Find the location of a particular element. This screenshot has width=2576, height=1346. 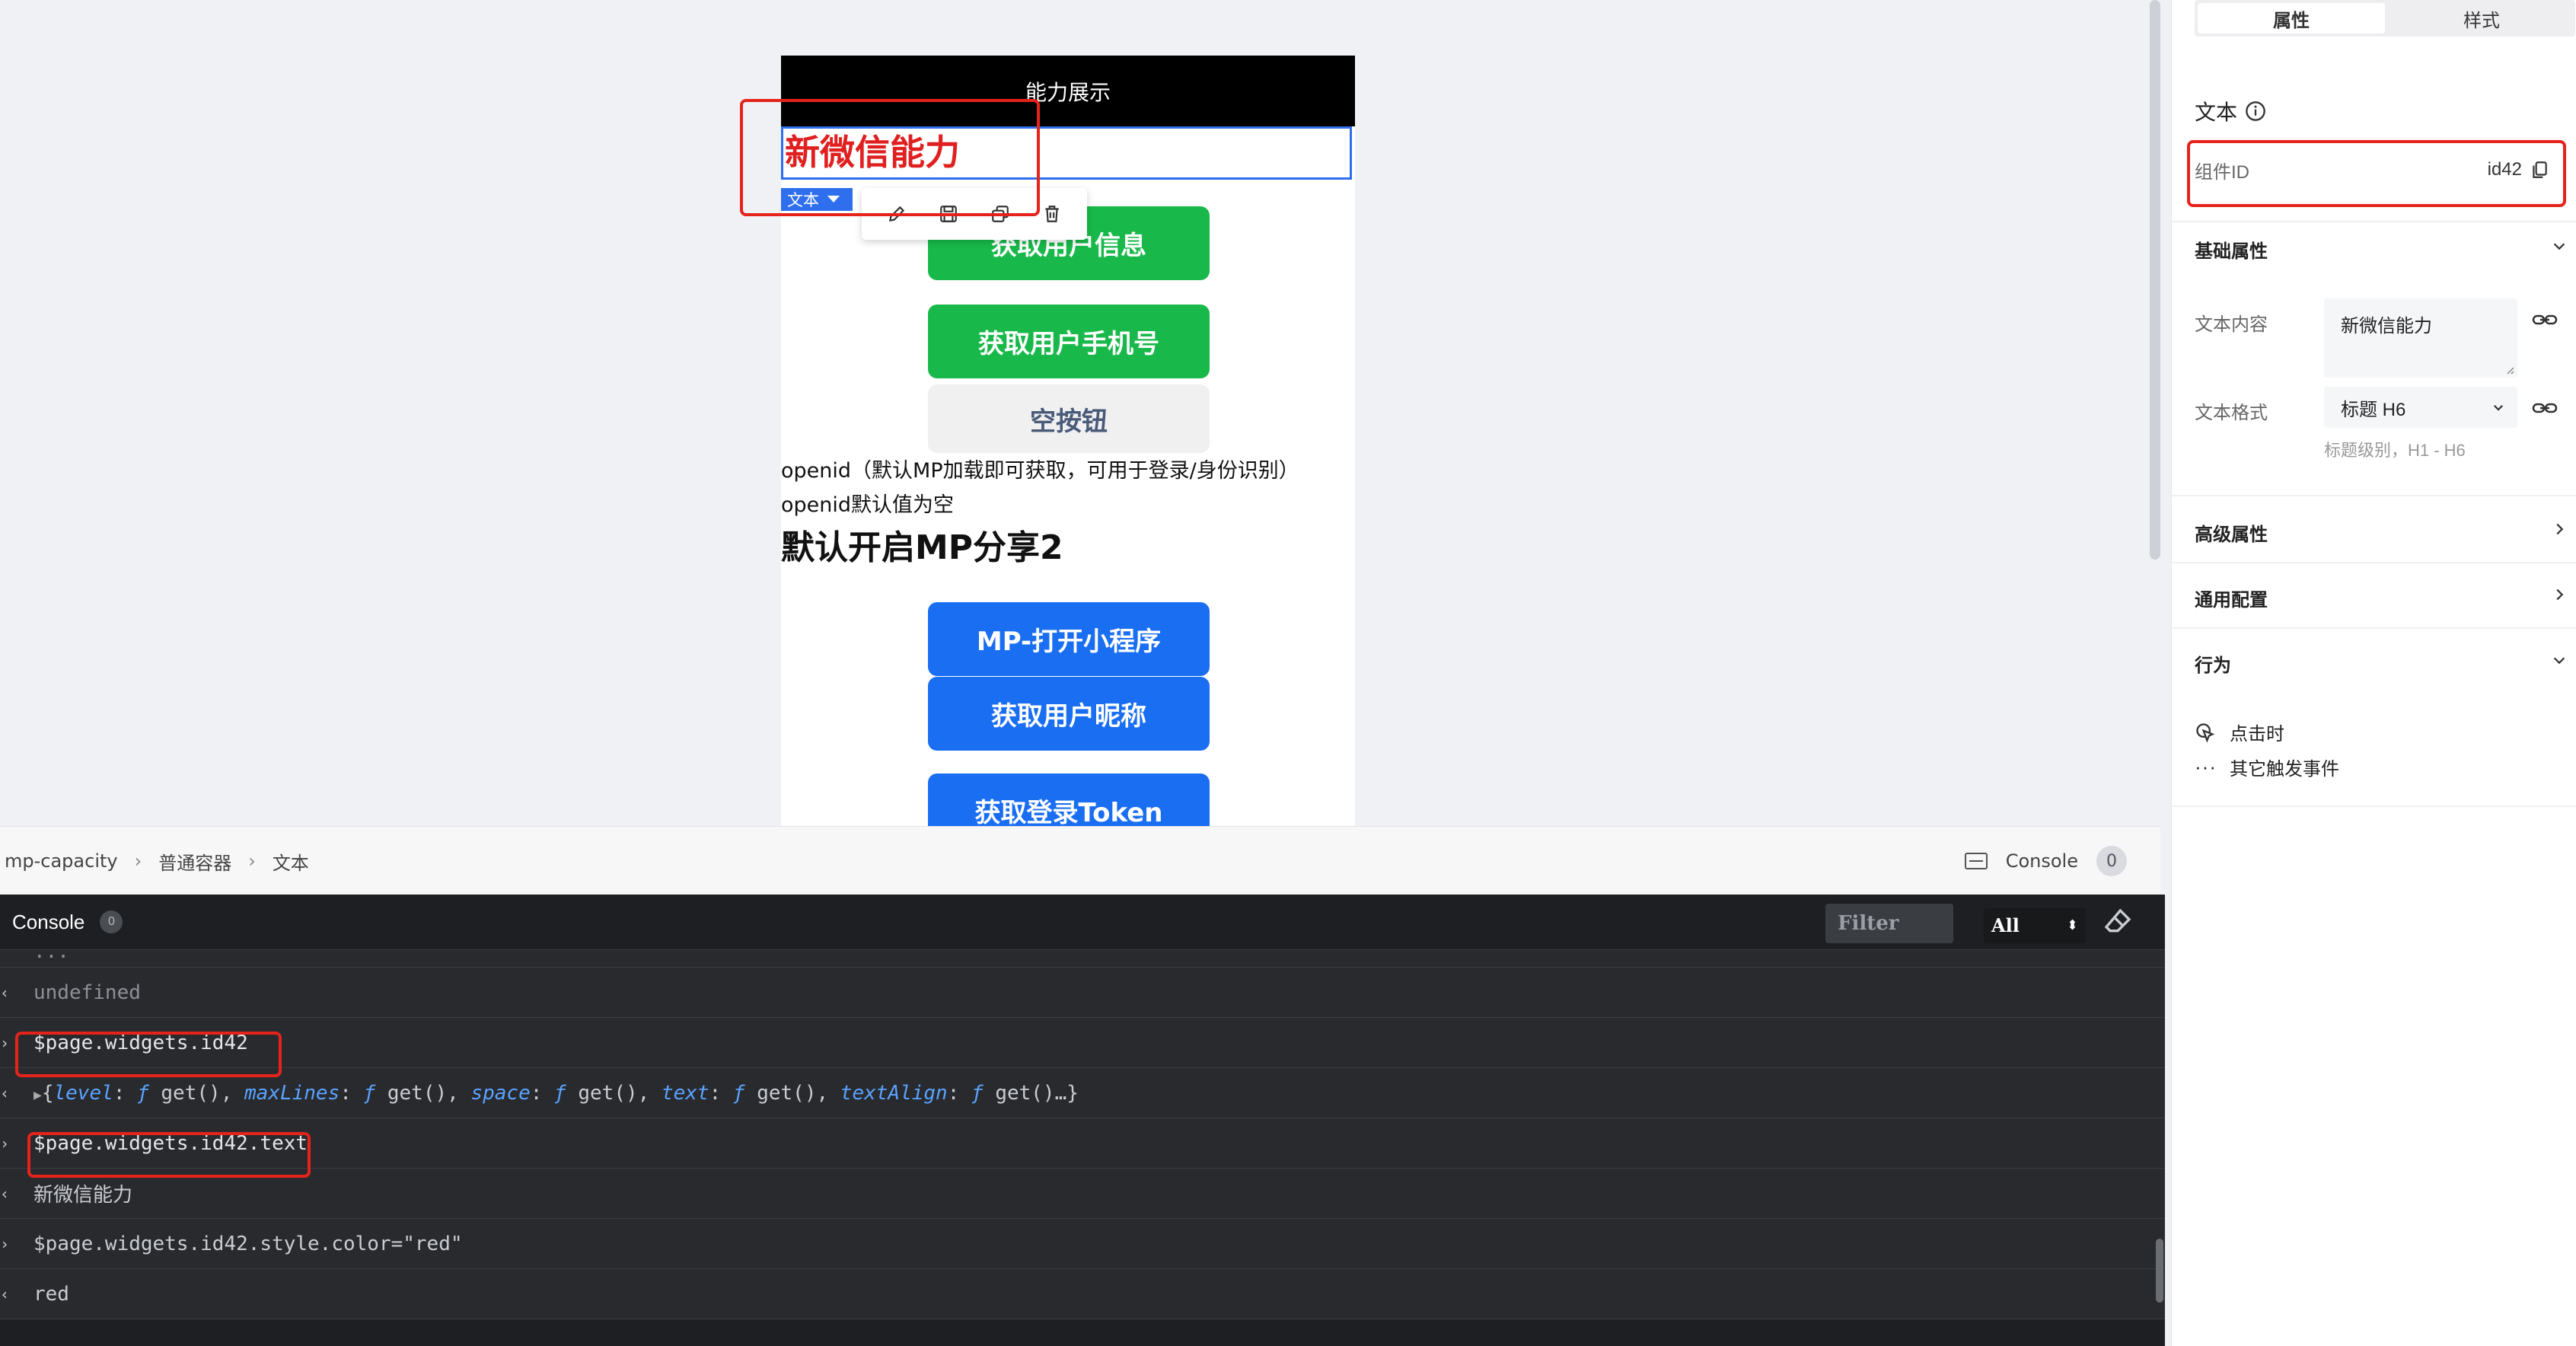

pointer-click-icon is located at coordinates (2205, 732).